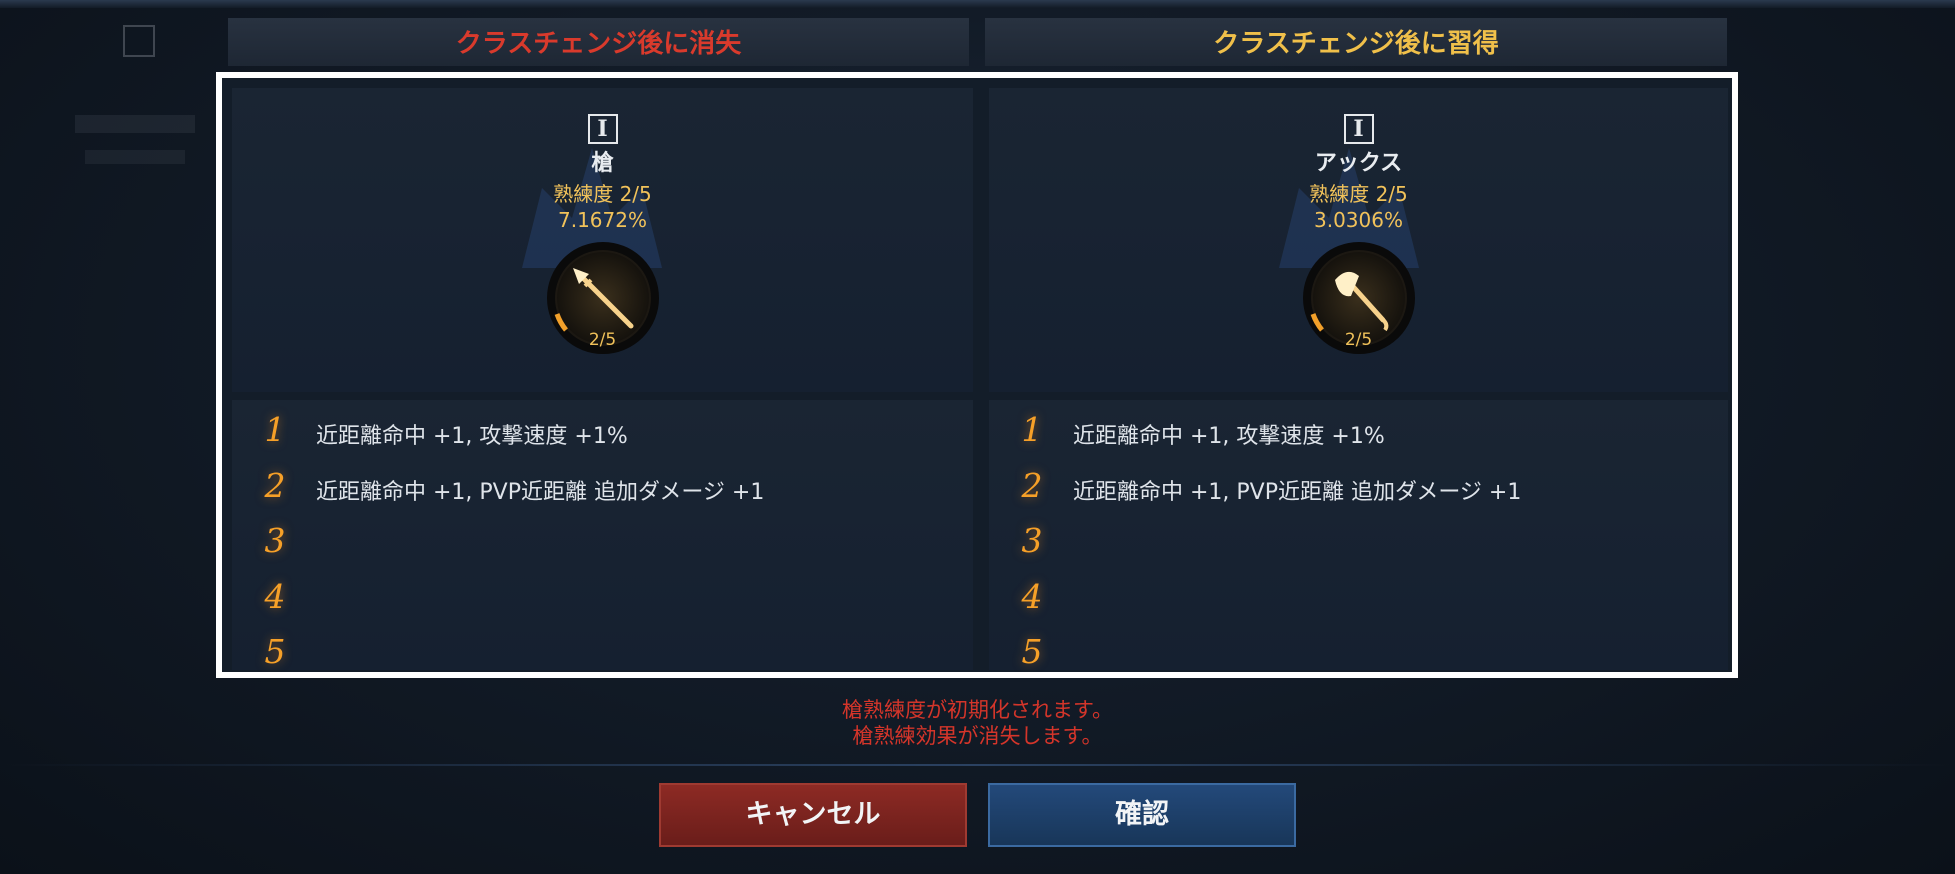 The image size is (1955, 874). Describe the element at coordinates (602, 220) in the screenshot. I see `proficiency-percent: 7.1672%` at that location.